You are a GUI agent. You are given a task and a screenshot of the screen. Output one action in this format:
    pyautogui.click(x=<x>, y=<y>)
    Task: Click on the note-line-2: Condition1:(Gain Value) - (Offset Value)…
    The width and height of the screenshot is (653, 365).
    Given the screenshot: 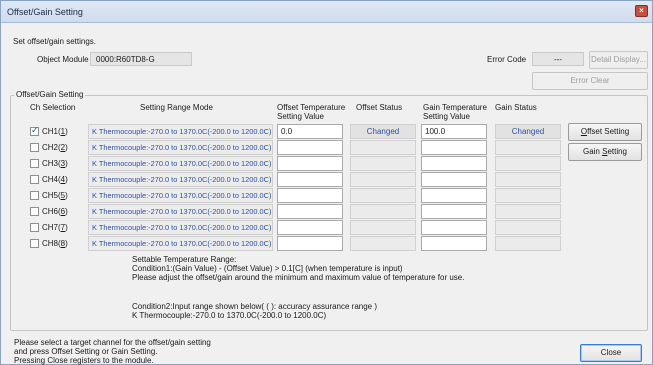 What is the action you would take?
    pyautogui.click(x=267, y=268)
    